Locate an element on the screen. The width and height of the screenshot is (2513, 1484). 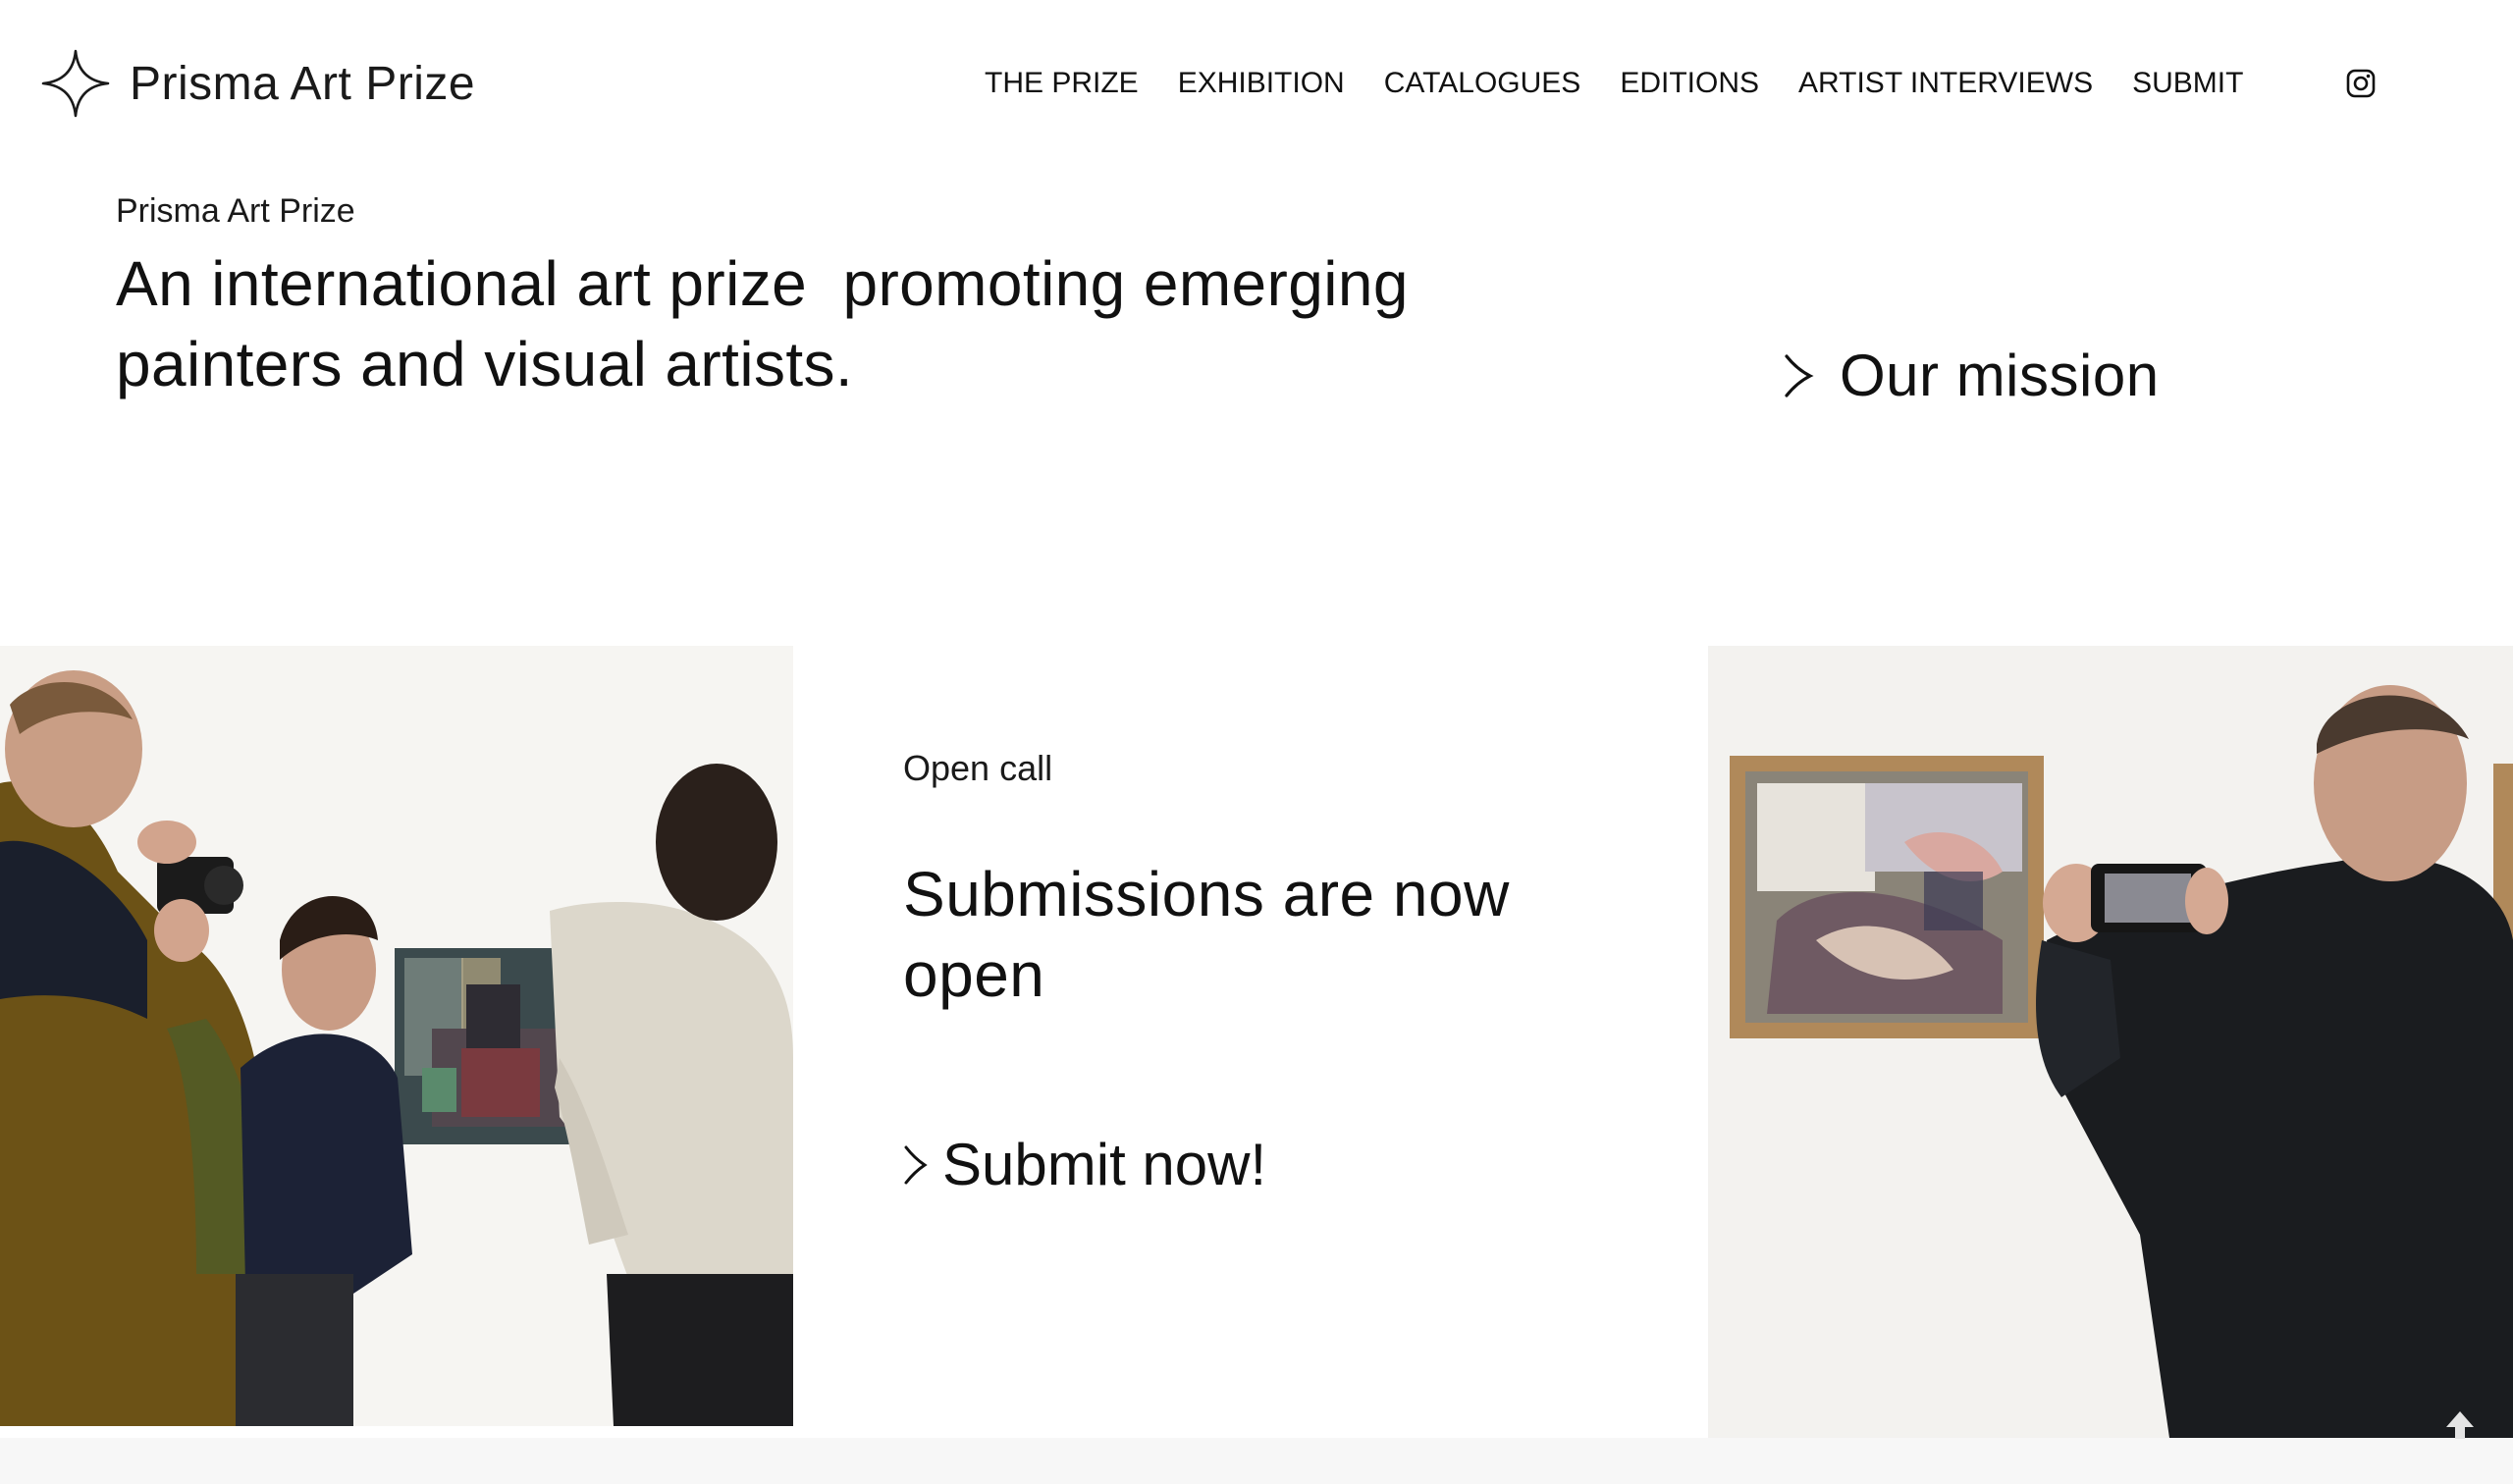
submit-now-link: Submit now! is located at coordinates (1083, 1164).